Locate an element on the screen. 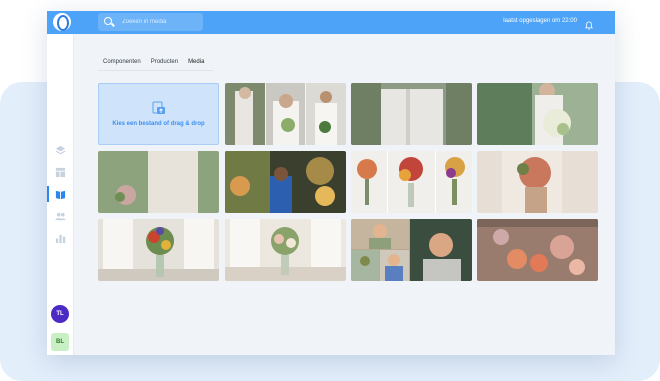  app-logo is located at coordinates (62, 22).